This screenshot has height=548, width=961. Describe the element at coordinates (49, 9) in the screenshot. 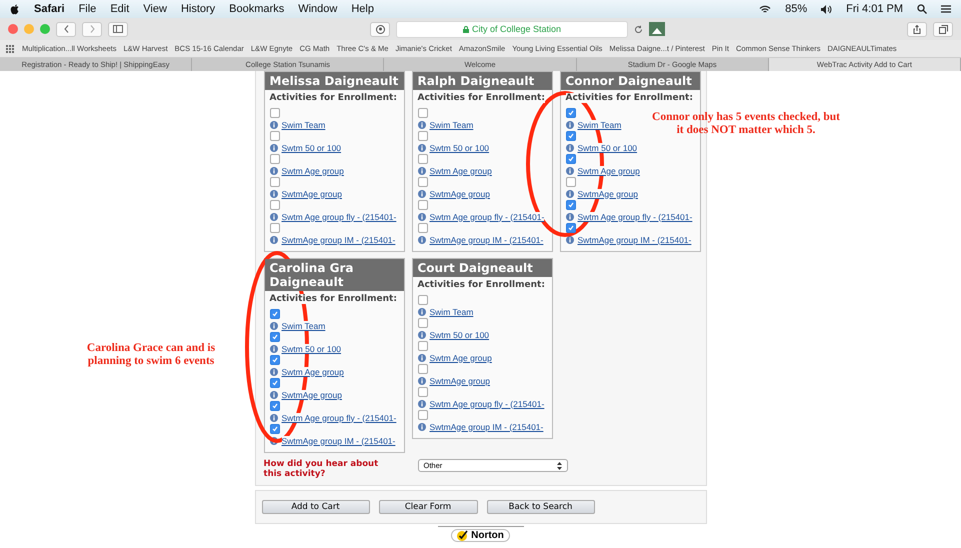

I see `app-menu: Safari` at that location.